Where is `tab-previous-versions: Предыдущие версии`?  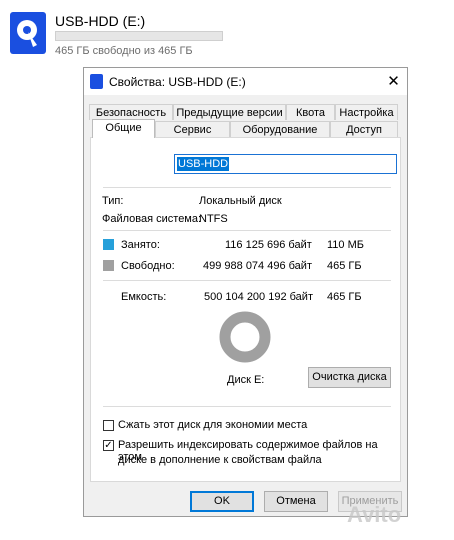
tab-previous-versions: Предыдущие версии is located at coordinates (229, 112).